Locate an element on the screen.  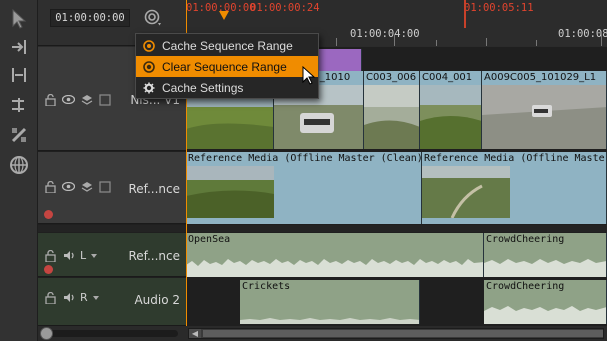
track-lane-audio-2: Crickets CrowdCheering is located at coordinates (396, 302).